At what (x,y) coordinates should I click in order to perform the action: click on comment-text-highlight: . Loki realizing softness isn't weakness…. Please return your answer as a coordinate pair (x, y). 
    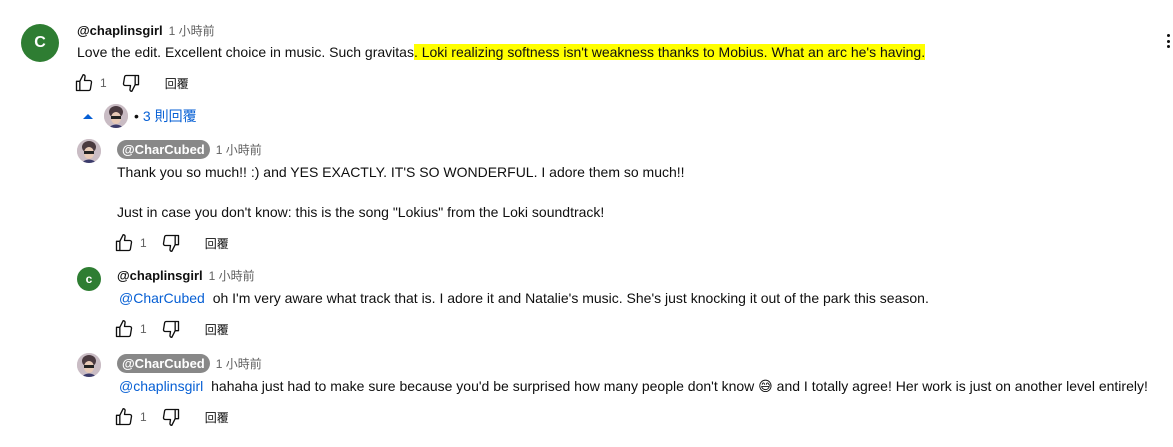
    Looking at the image, I should click on (669, 52).